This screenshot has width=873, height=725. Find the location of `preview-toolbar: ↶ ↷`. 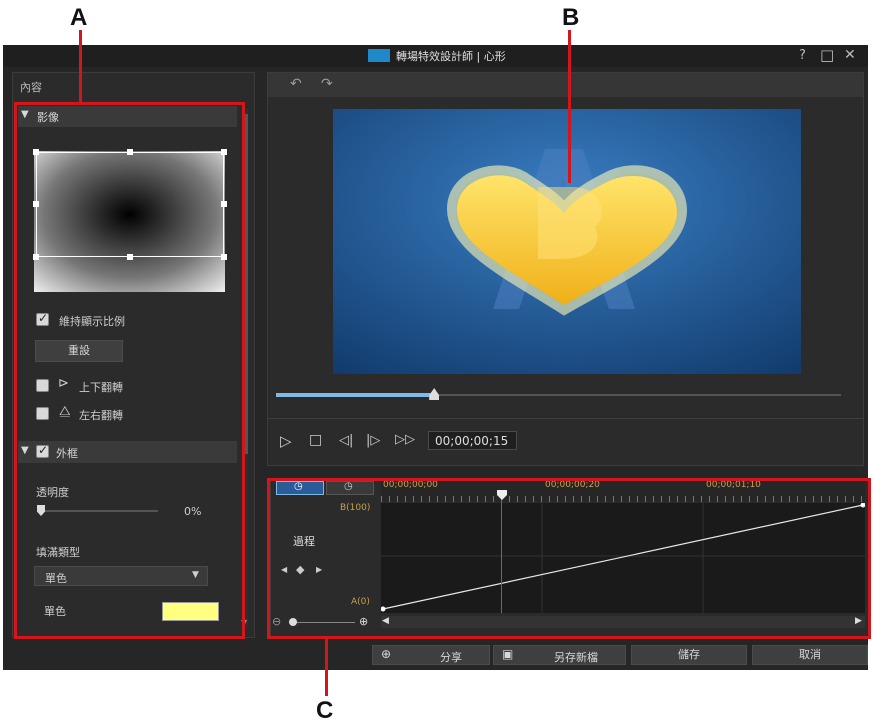

preview-toolbar: ↶ ↷ is located at coordinates (565, 85).